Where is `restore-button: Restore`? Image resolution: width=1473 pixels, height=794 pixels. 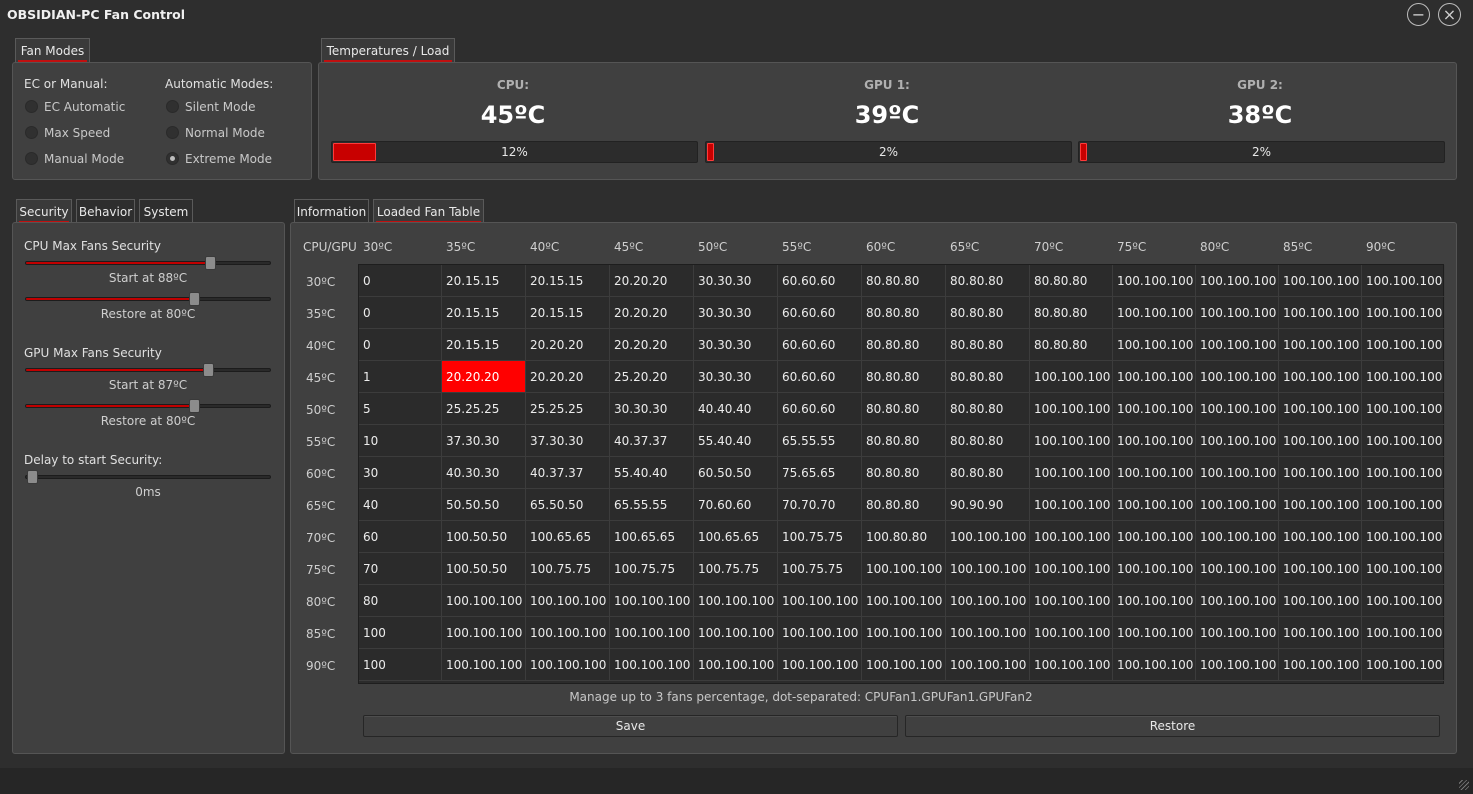
restore-button: Restore is located at coordinates (1172, 726).